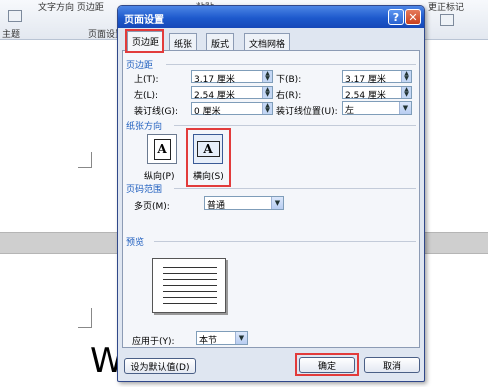 The width and height of the screenshot is (488, 387). Describe the element at coordinates (377, 108) in the screenshot. I see `gutter-position-select: 左 ▼` at that location.